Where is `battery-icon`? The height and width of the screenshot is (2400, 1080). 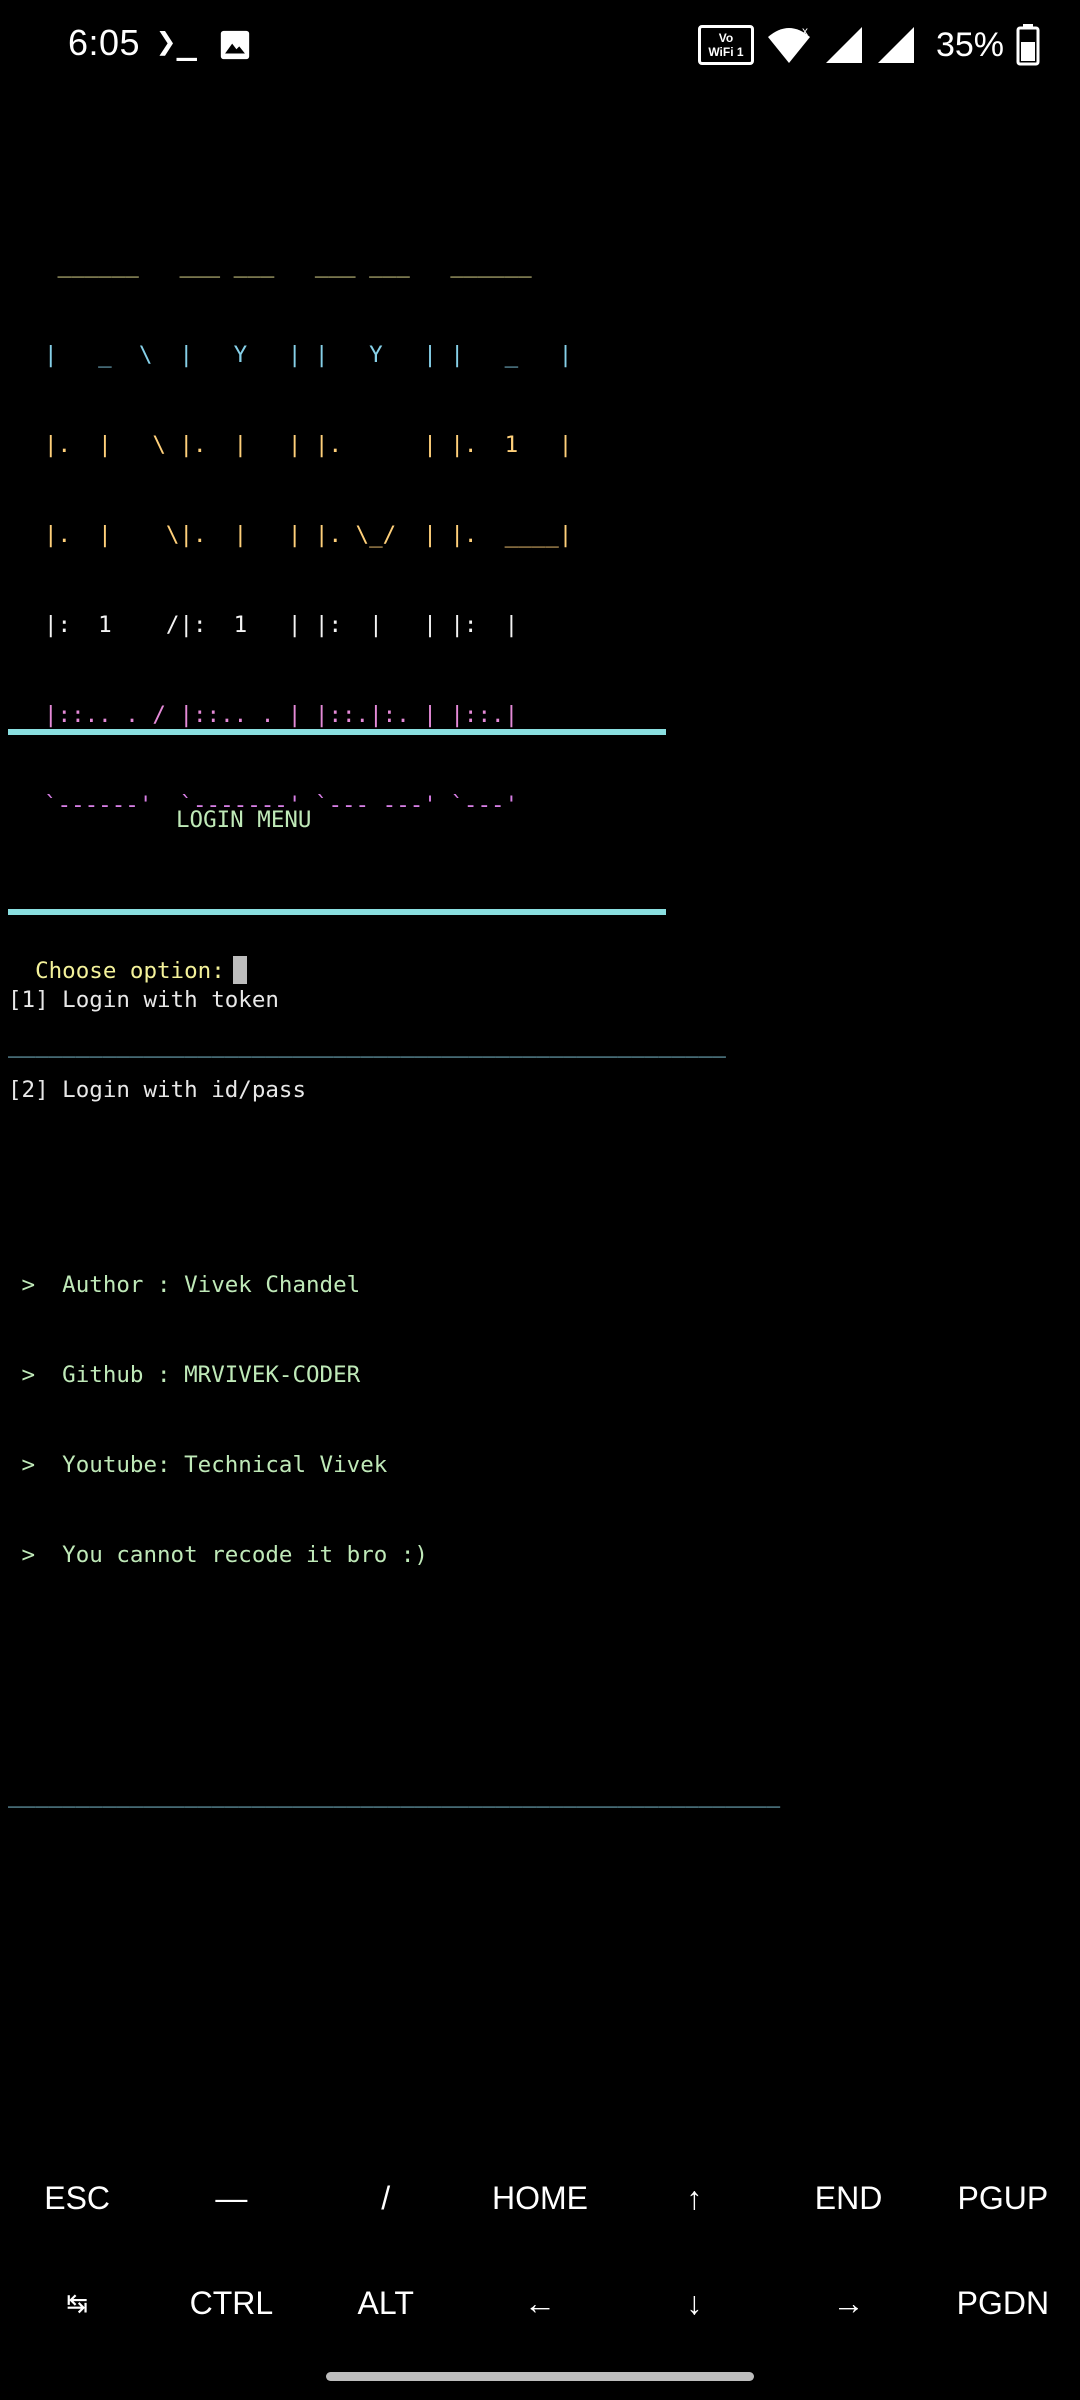
battery-icon is located at coordinates (1028, 45).